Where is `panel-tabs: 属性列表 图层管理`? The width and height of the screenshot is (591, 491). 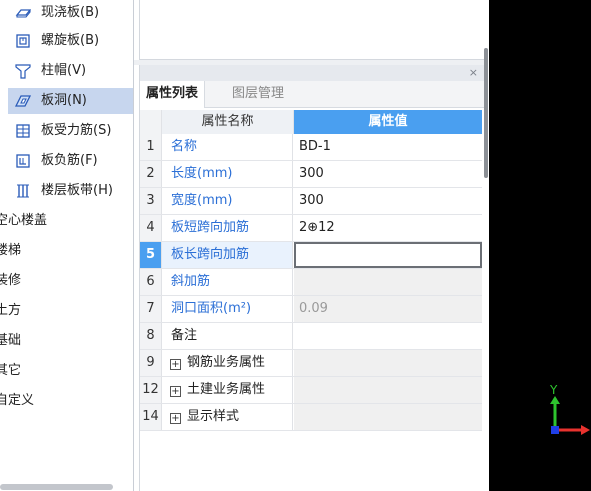
panel-tabs: 属性列表 图层管理 is located at coordinates (312, 94).